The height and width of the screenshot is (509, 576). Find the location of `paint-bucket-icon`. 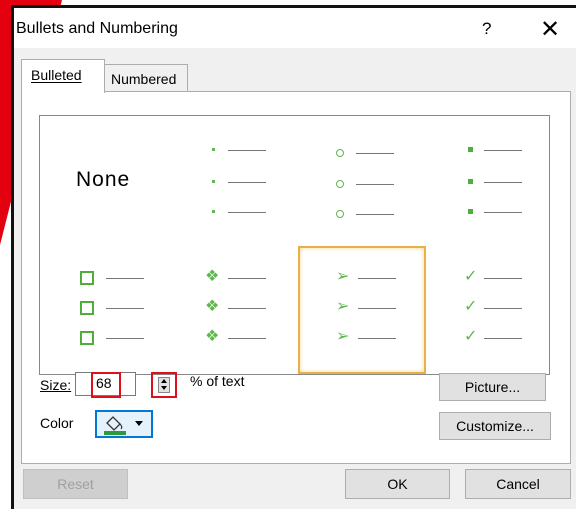

paint-bucket-icon is located at coordinates (115, 425).